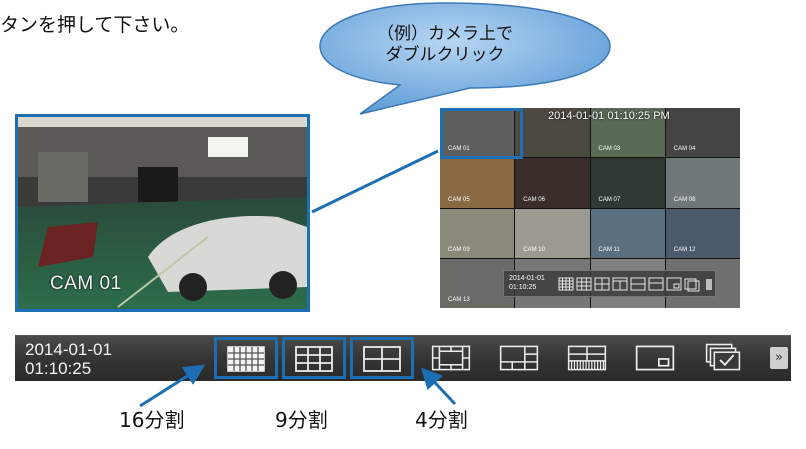 This screenshot has height=449, width=806. Describe the element at coordinates (68, 349) in the screenshot. I see `toolbar-date: 2014-01-01` at that location.